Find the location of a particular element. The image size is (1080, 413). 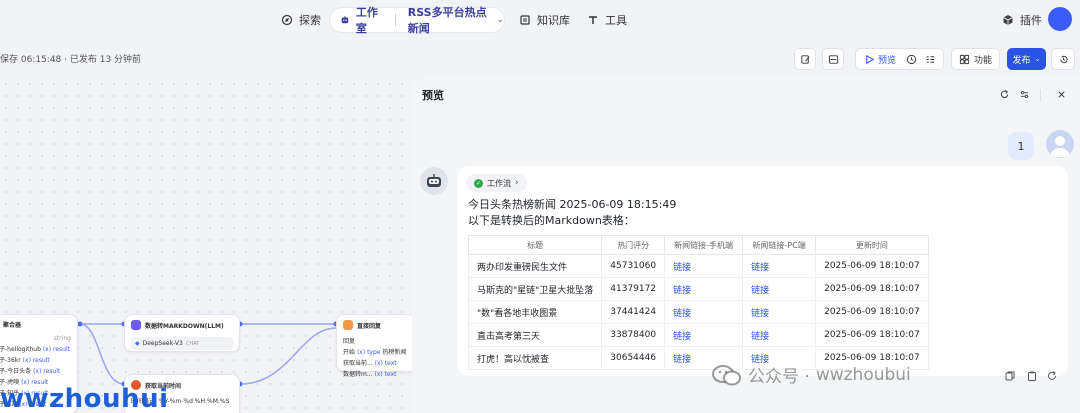

check-icon: ✓ is located at coordinates (478, 183).